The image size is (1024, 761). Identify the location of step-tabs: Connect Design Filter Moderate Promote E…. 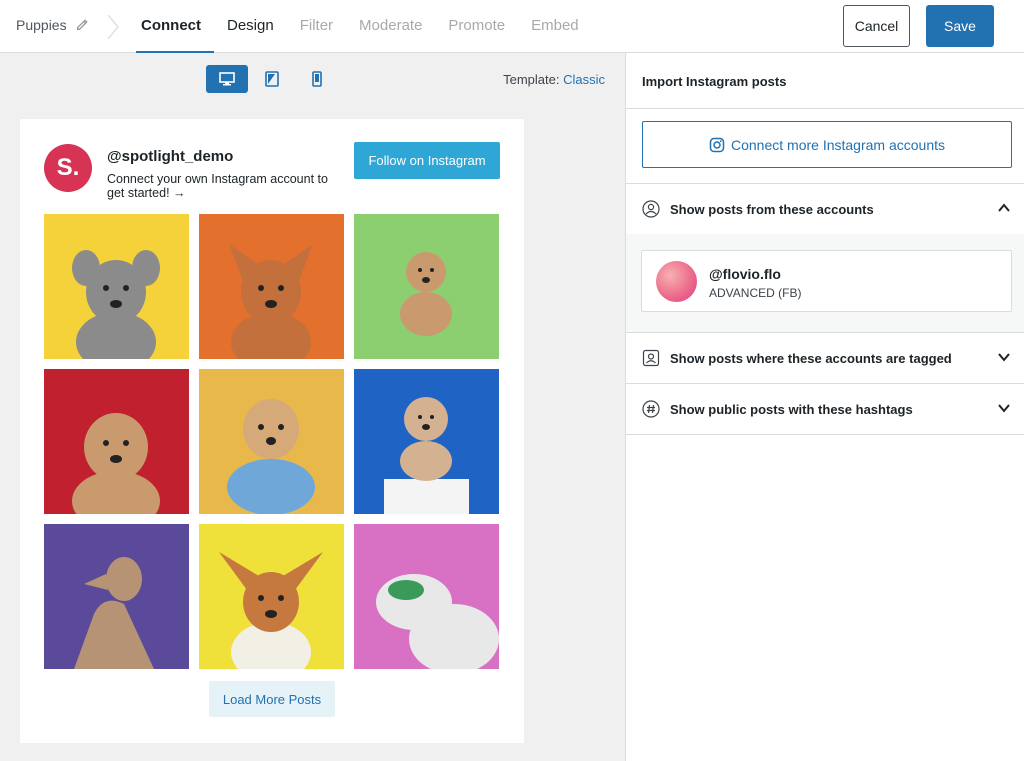
(364, 26).